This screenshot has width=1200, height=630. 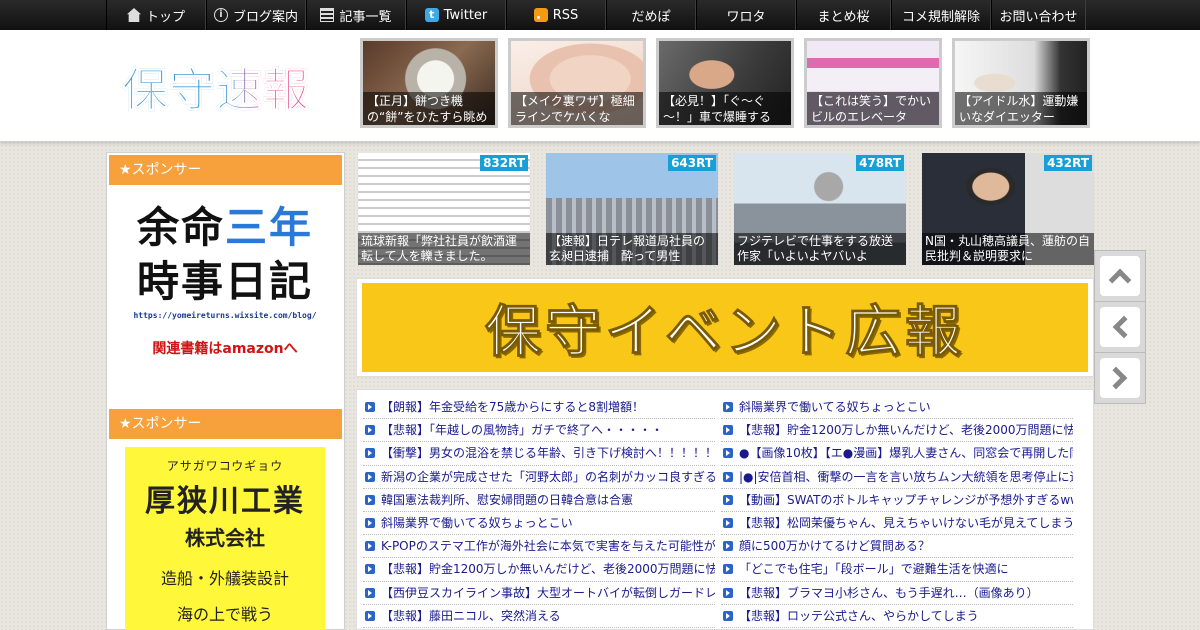 What do you see at coordinates (539, 408) in the screenshot?
I see `article-link: 【朗報】年金受給を75歳からにすると8割増額！` at bounding box center [539, 408].